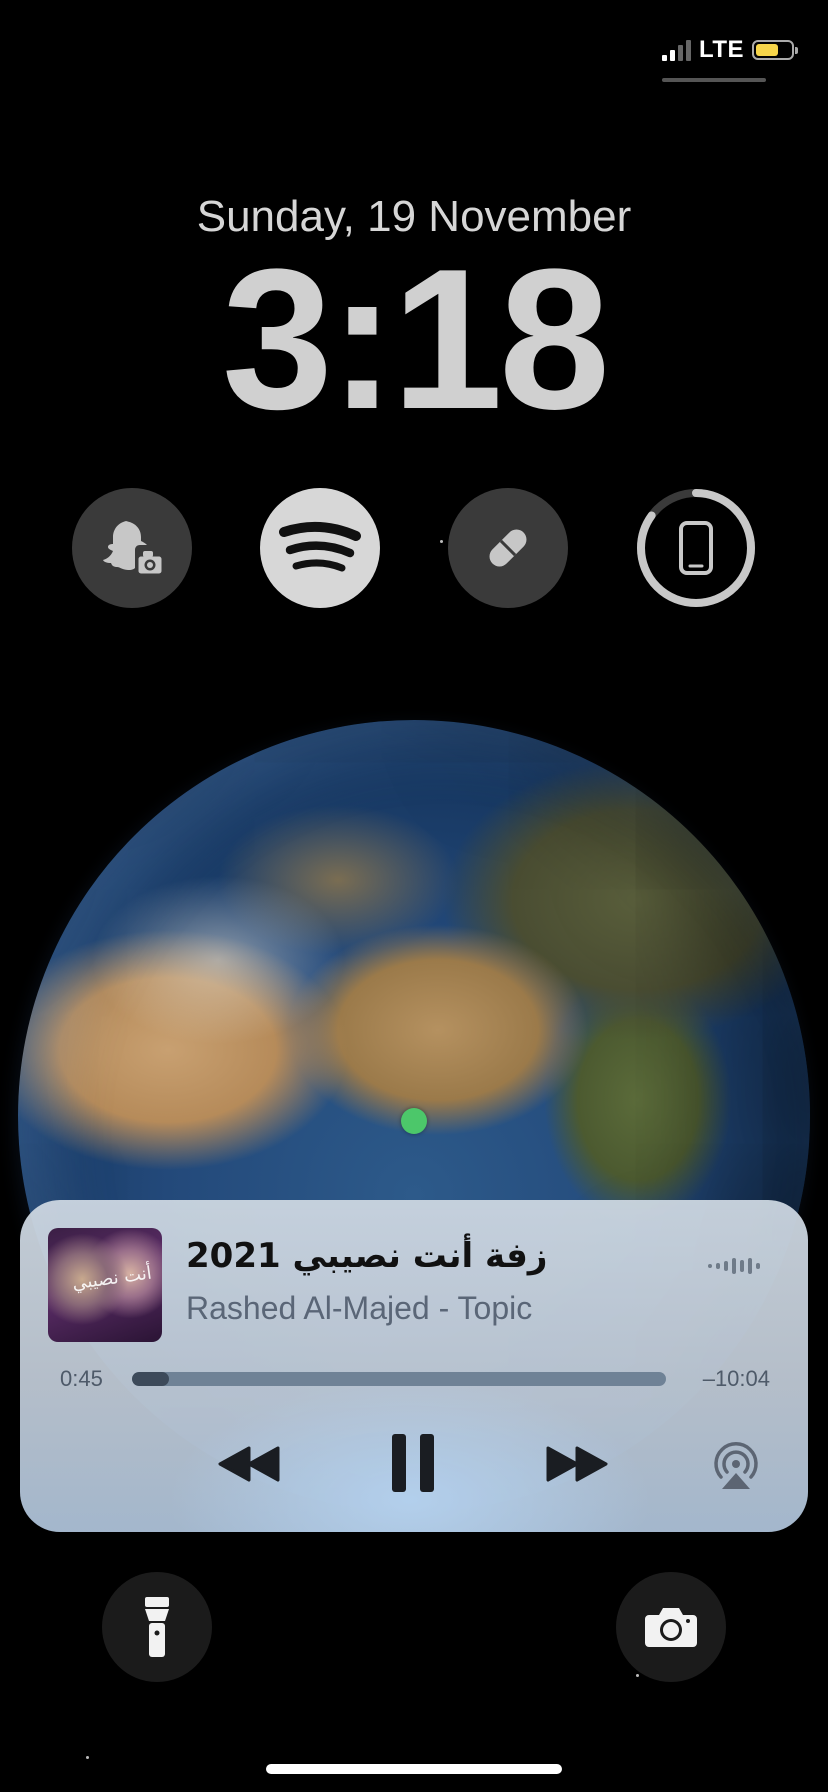 The width and height of the screenshot is (828, 1792). I want to click on fast-forward-button, so click(577, 1464).